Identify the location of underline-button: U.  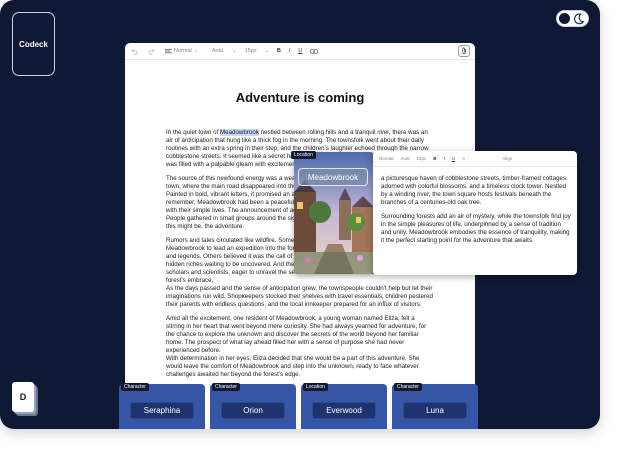
(300, 51).